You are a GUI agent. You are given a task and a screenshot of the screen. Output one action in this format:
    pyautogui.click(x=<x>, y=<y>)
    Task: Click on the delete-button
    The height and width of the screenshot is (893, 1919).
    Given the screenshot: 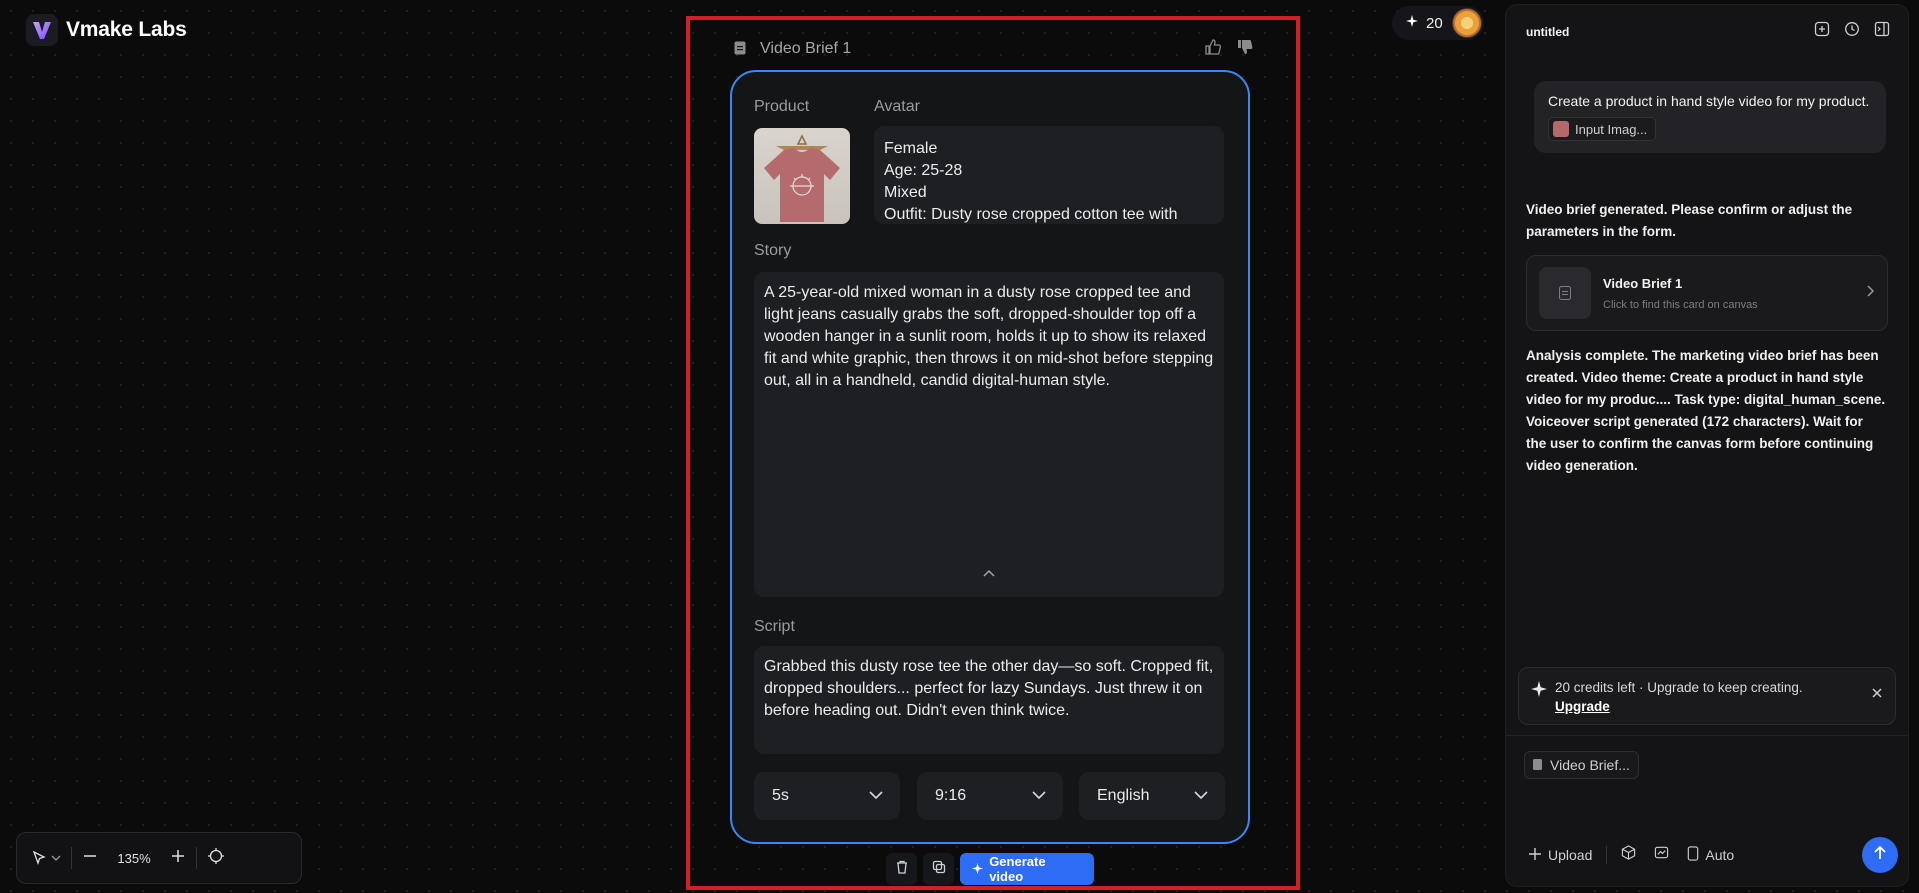 What is the action you would take?
    pyautogui.click(x=902, y=869)
    